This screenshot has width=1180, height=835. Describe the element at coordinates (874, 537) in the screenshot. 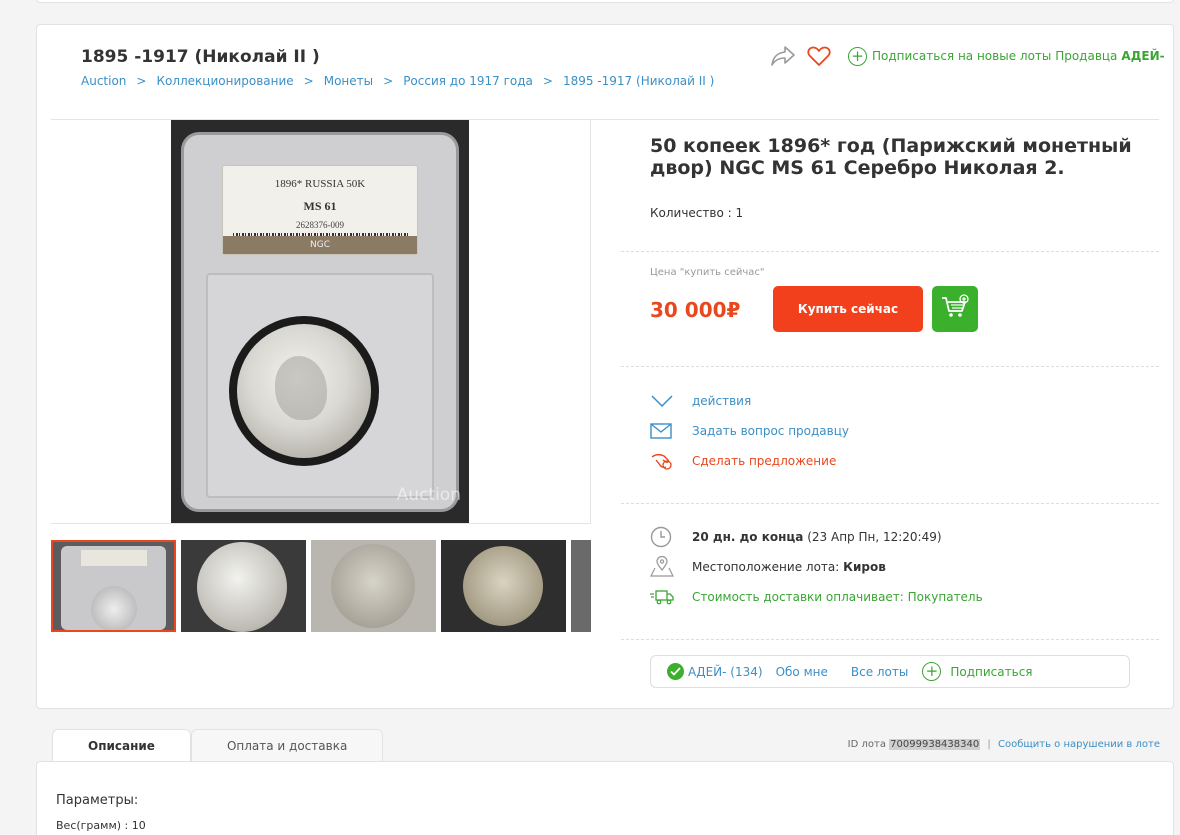

I see `end-date: (23 Апр Пн, 12:20:49)` at that location.